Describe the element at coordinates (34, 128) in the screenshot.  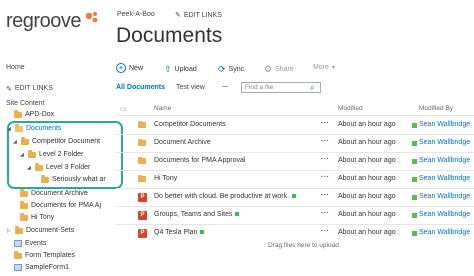
I see `tree-item-documents: ◢ Documents` at that location.